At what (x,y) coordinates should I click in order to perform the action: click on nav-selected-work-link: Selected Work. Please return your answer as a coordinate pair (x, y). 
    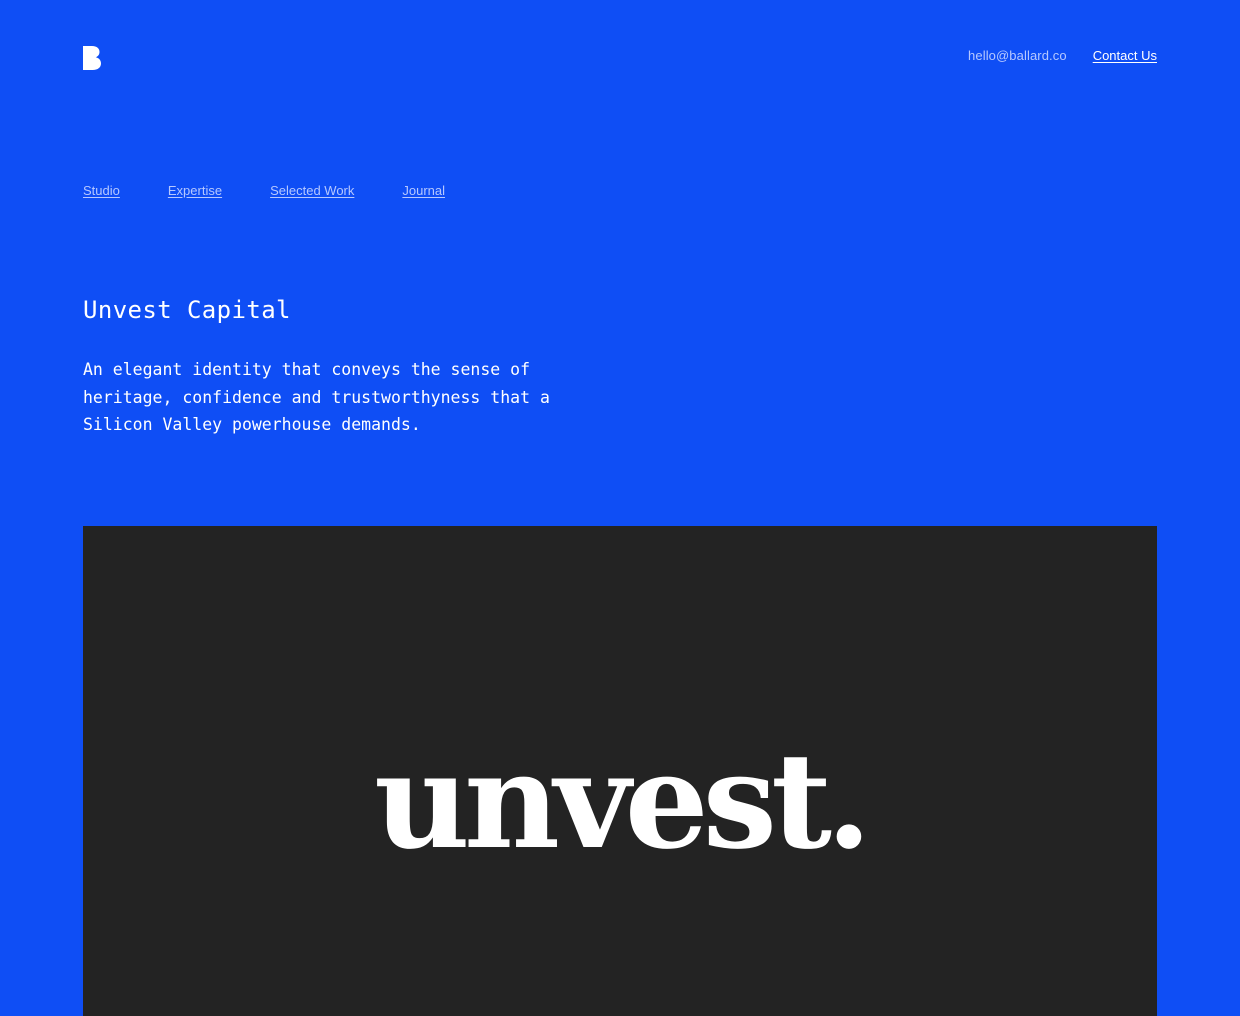
    Looking at the image, I should click on (312, 190).